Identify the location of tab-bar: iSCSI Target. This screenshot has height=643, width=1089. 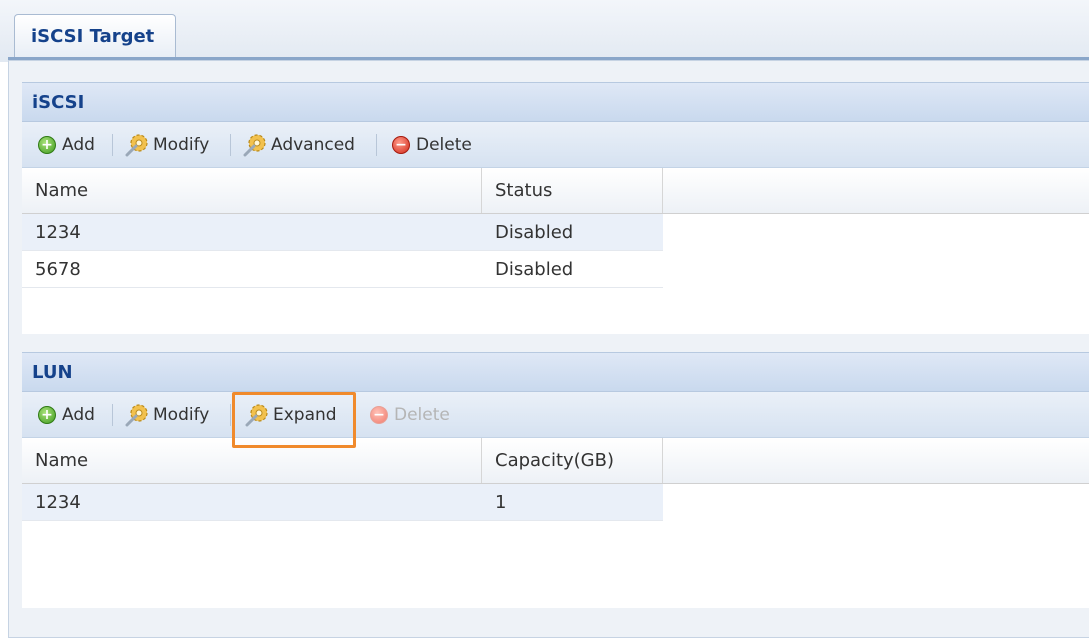
(544, 31).